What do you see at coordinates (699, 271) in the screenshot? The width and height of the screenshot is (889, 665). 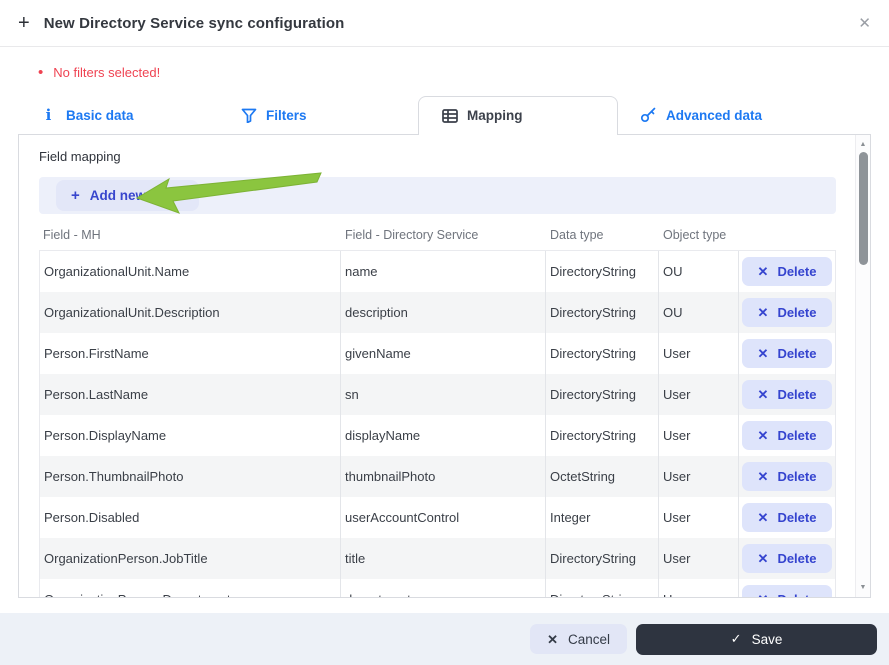 I see `cell-object-type: OU` at bounding box center [699, 271].